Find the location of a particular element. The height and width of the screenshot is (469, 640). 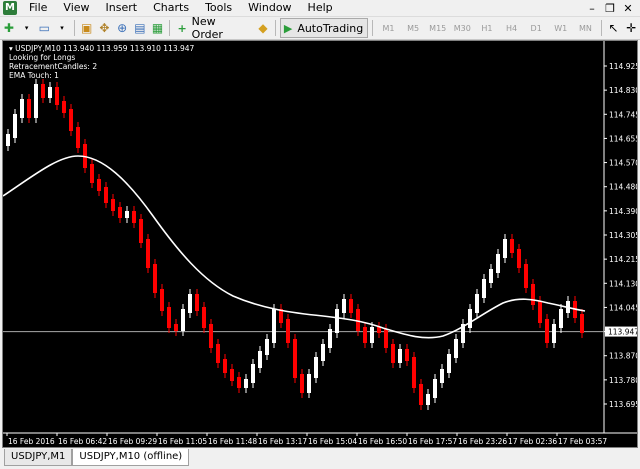

menu-file: File is located at coordinates (38, 8).